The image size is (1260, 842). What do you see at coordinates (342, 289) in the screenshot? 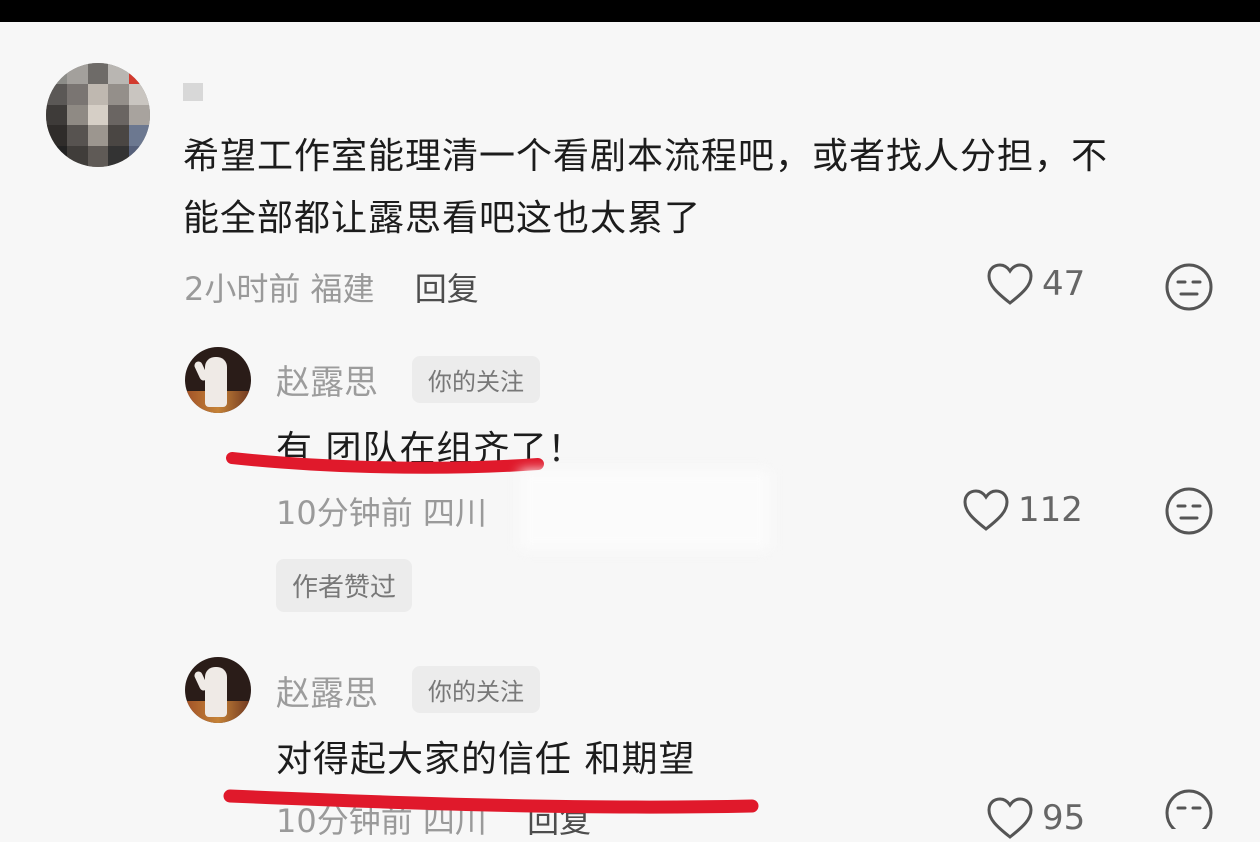
I see `comment-location: 福建` at bounding box center [342, 289].